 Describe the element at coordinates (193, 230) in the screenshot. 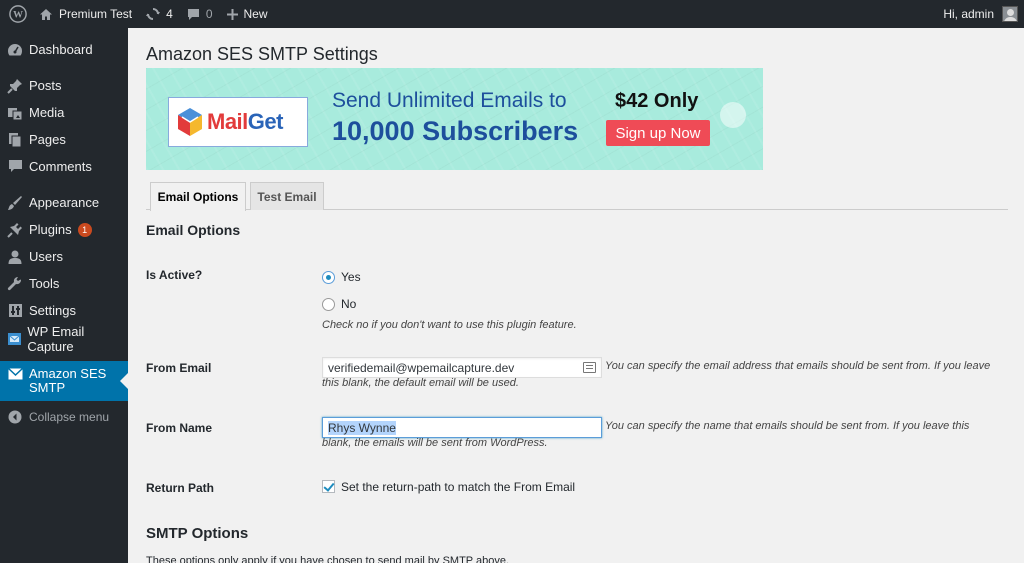

I see `email-options-heading: Email Options` at that location.